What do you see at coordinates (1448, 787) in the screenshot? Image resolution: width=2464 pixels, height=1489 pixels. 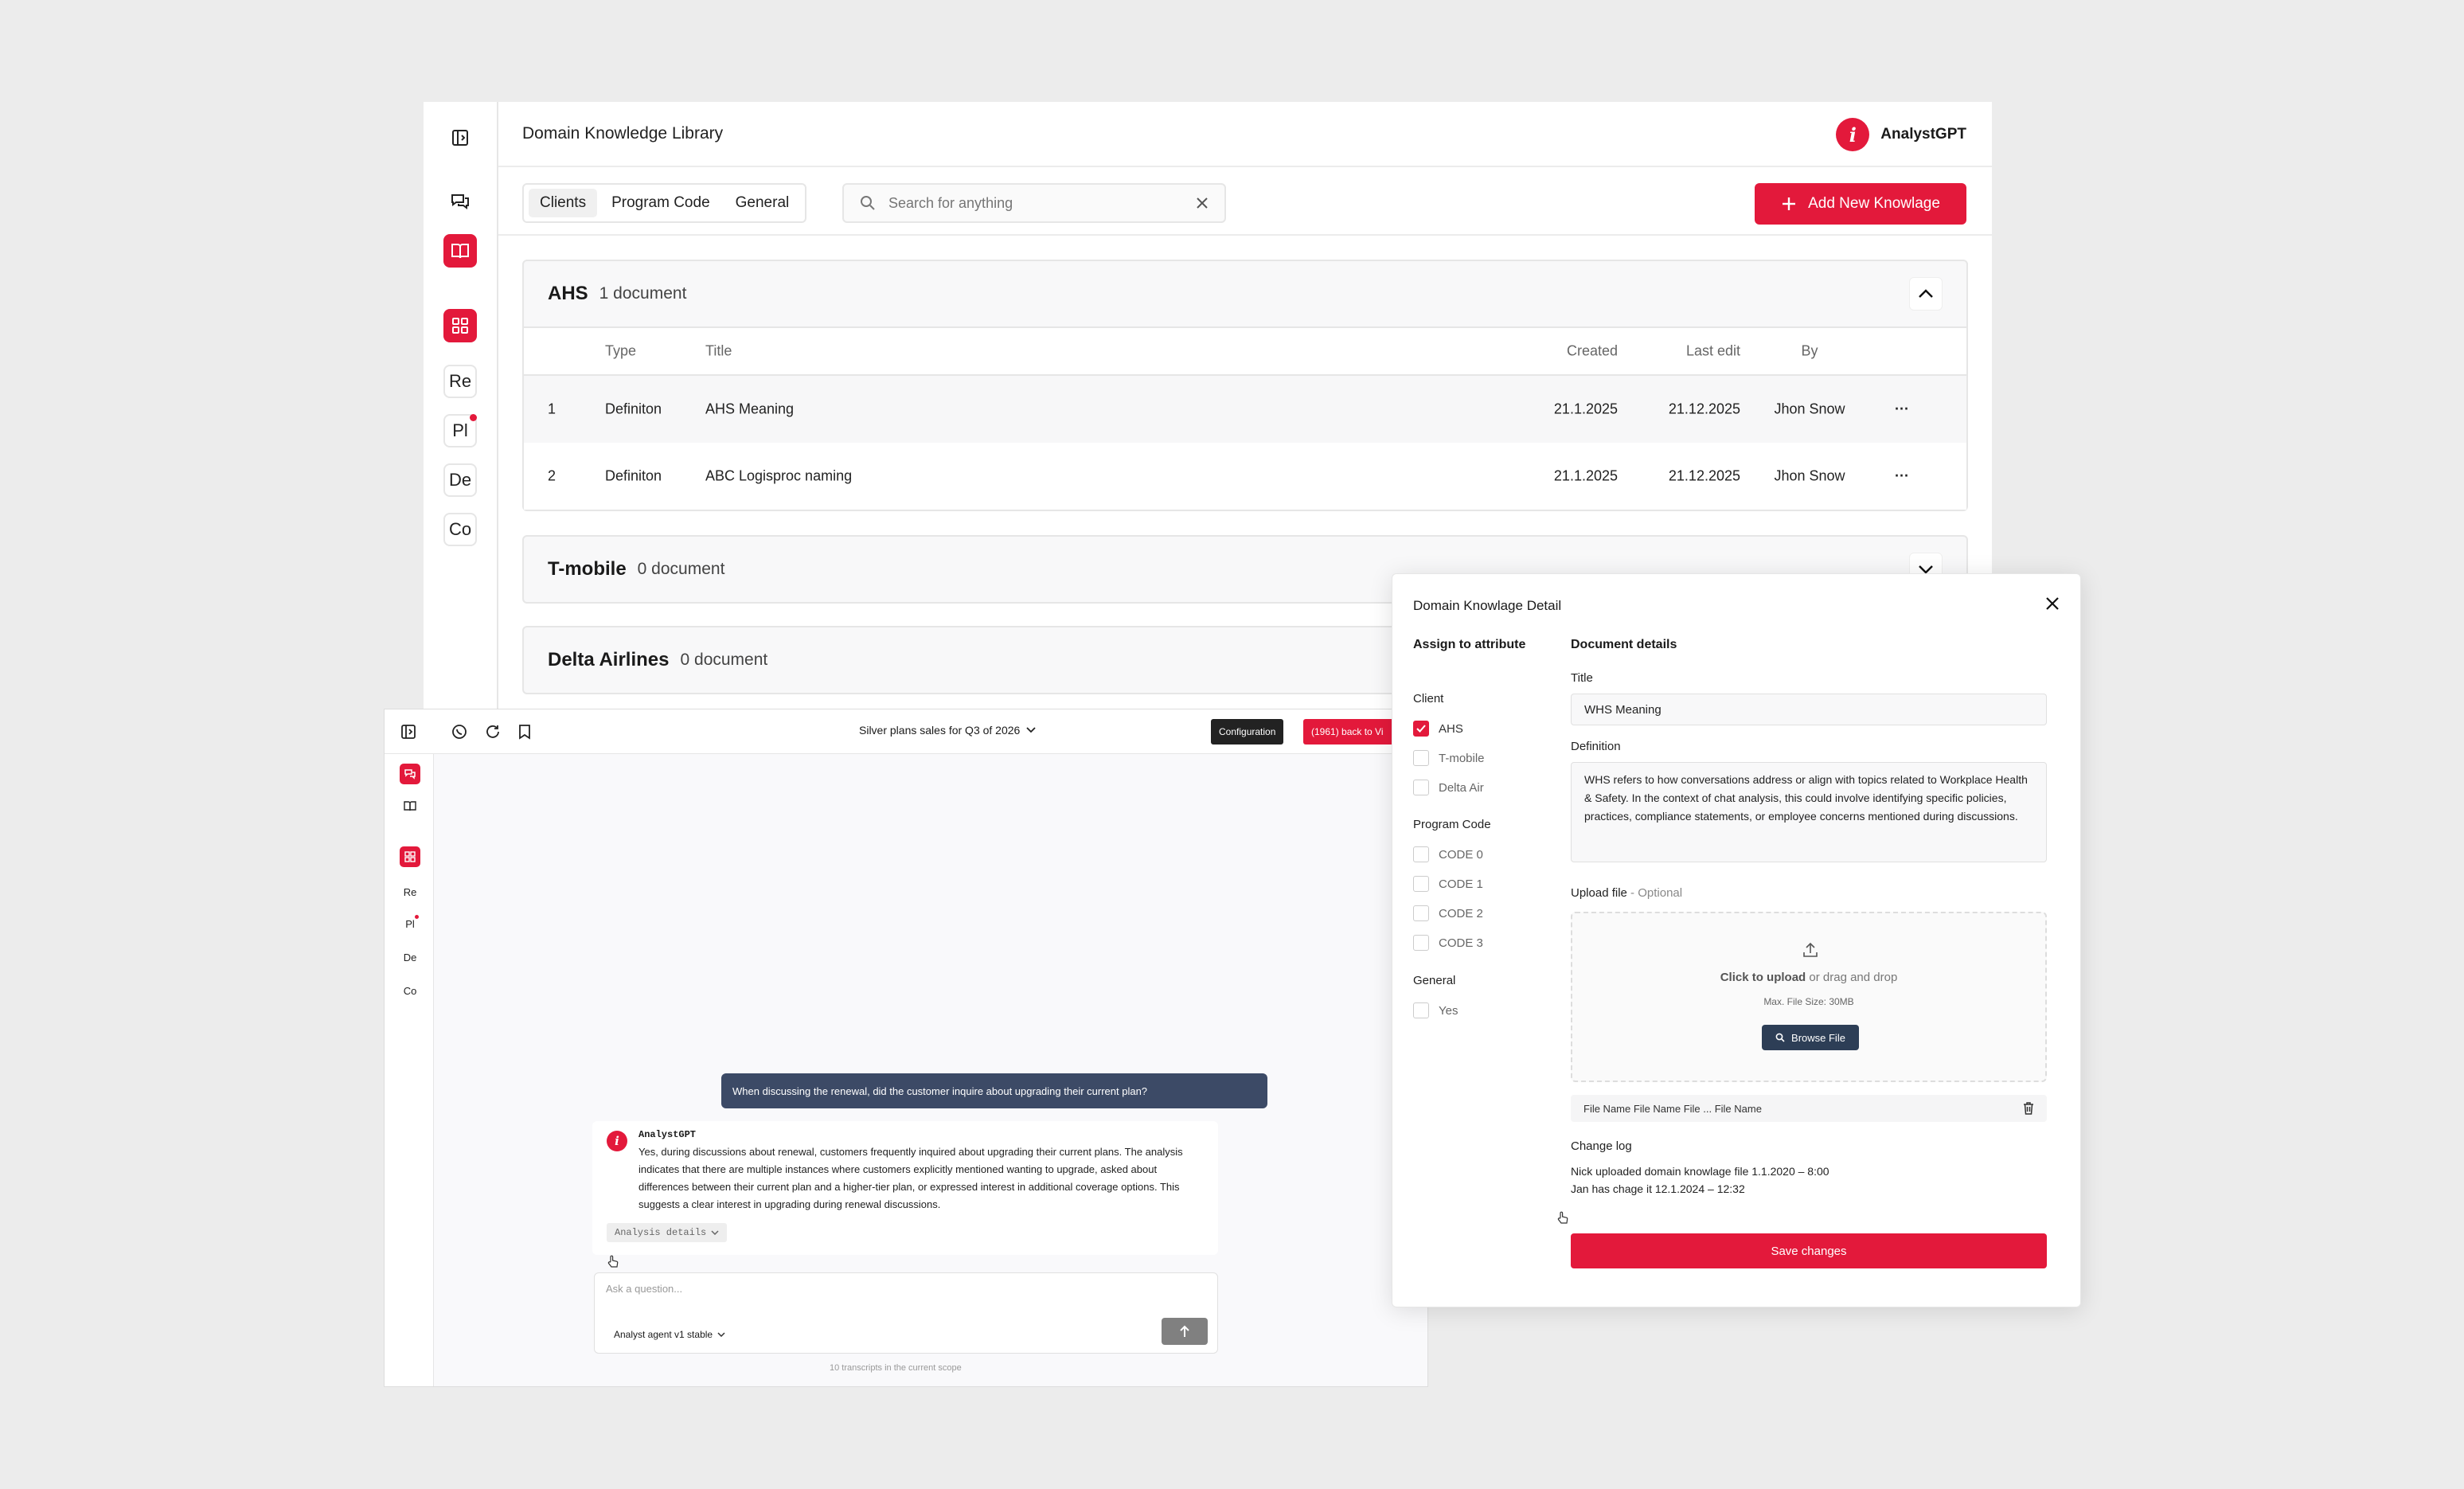 I see `checkbox-client-delta-air: Delta Air` at bounding box center [1448, 787].